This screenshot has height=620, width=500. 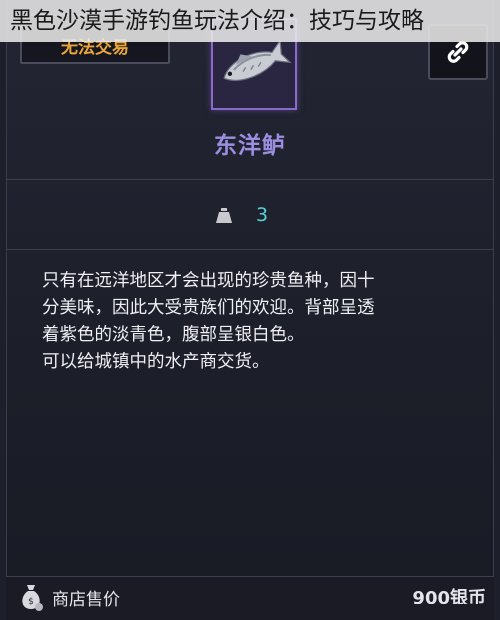 I want to click on article-caption: 黑色沙漠手游钓鱼玩法介绍：技巧与攻略, so click(x=250, y=21).